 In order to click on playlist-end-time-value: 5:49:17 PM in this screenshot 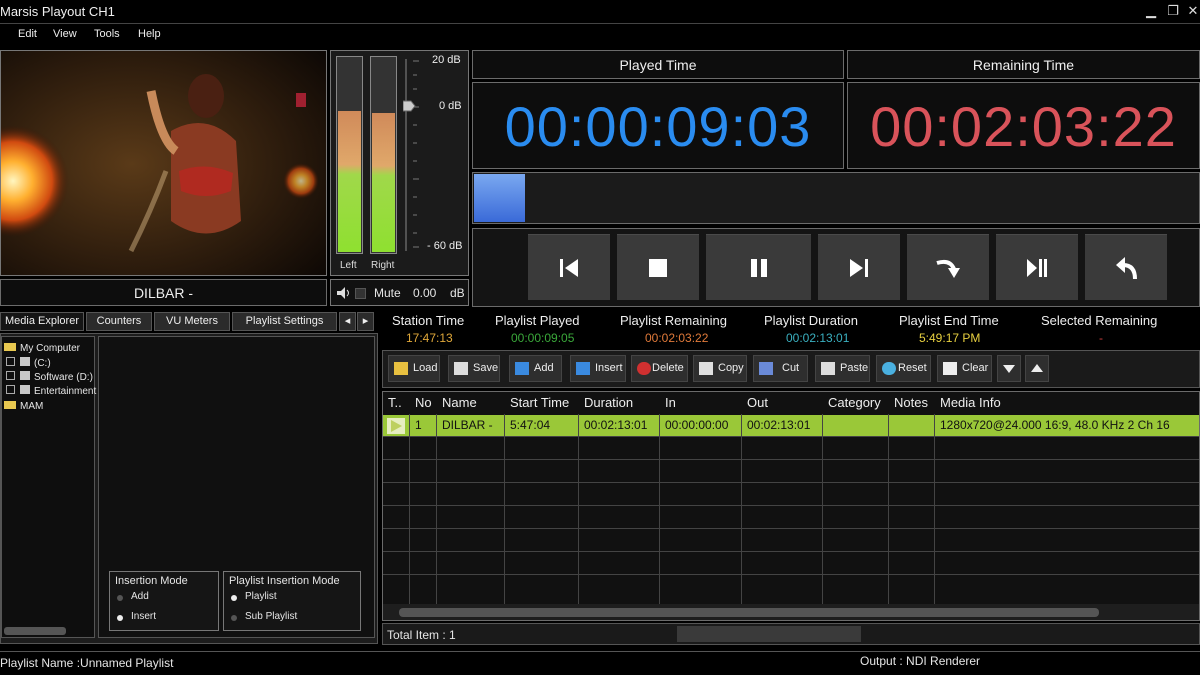, I will do `click(950, 338)`.